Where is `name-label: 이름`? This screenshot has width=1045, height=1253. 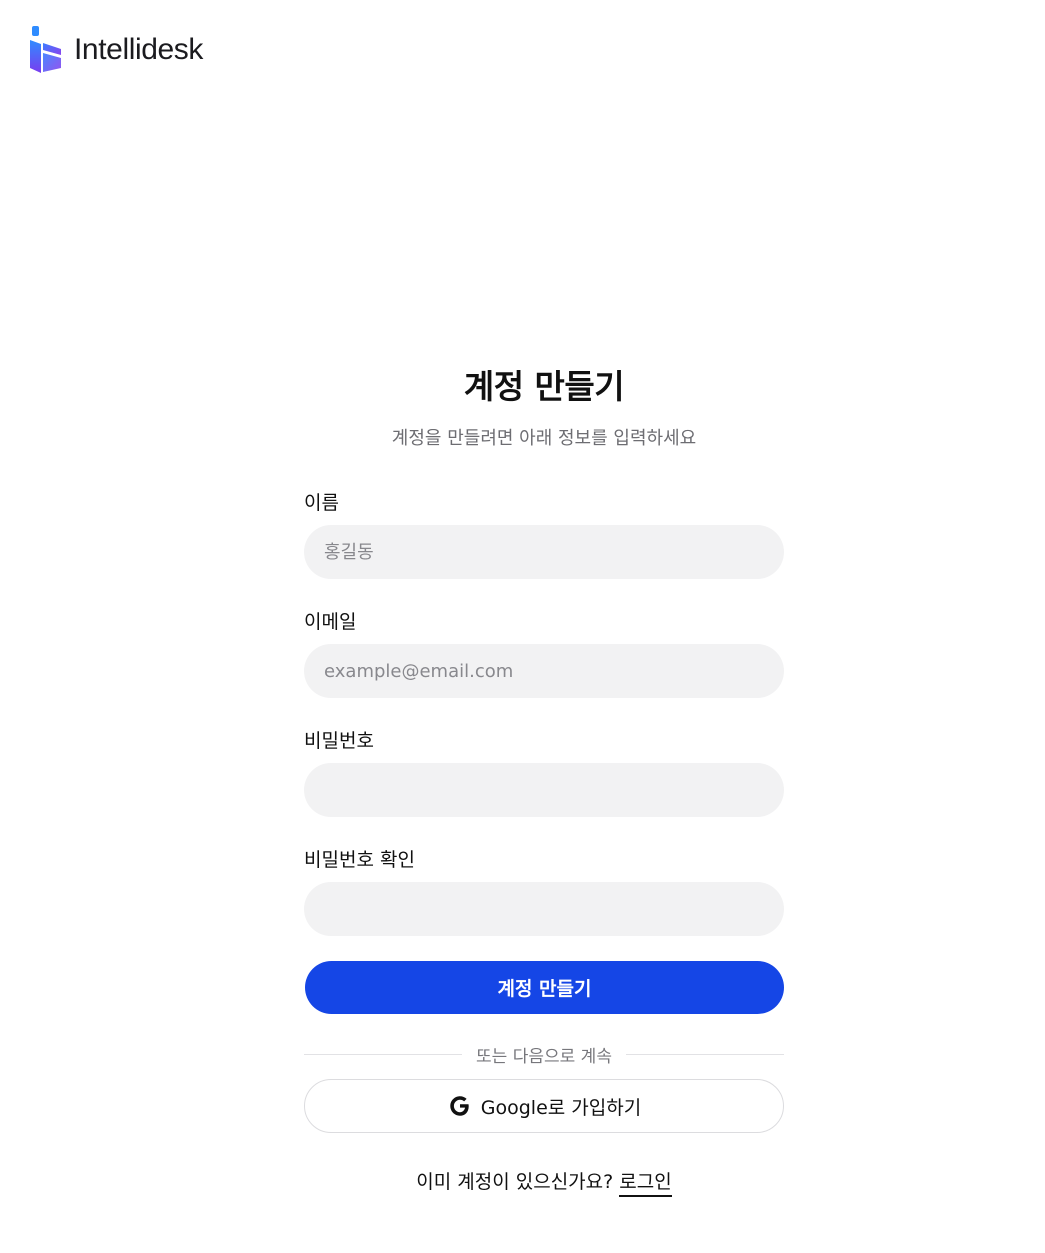
name-label: 이름 is located at coordinates (321, 503).